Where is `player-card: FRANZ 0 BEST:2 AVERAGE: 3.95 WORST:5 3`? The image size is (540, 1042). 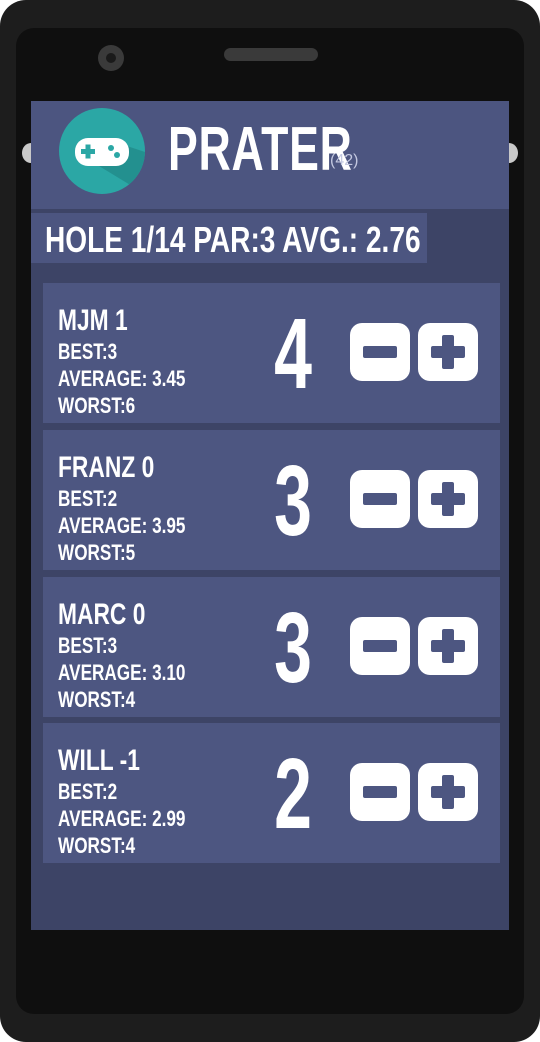 player-card: FRANZ 0 BEST:2 AVERAGE: 3.95 WORST:5 3 is located at coordinates (271, 500).